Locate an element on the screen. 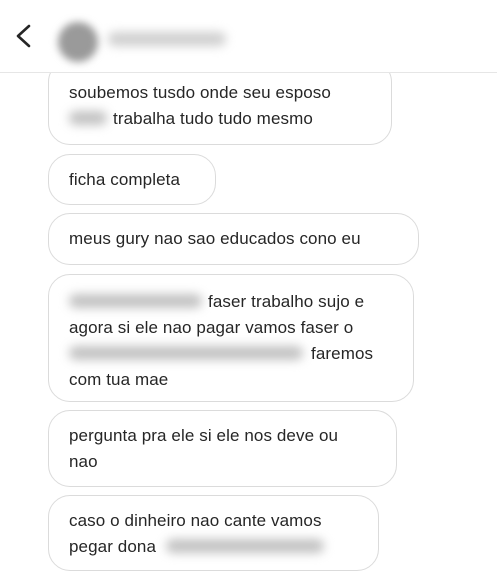 Image resolution: width=497 pixels, height=577 pixels. message-line: faremos is located at coordinates (231, 354).